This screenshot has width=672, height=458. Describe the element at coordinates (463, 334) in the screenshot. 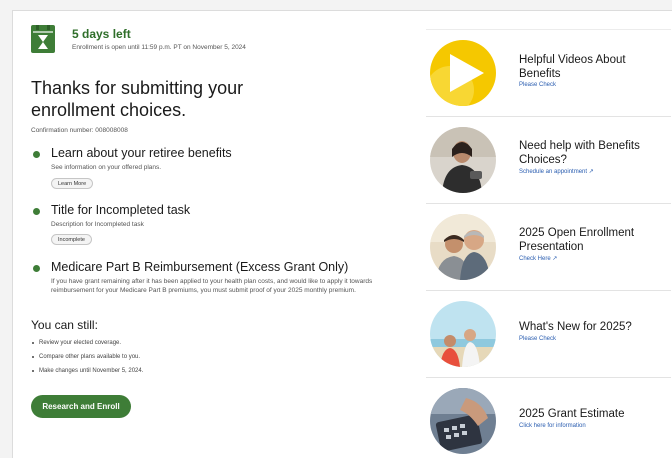

I see `beach-couple-photo` at that location.